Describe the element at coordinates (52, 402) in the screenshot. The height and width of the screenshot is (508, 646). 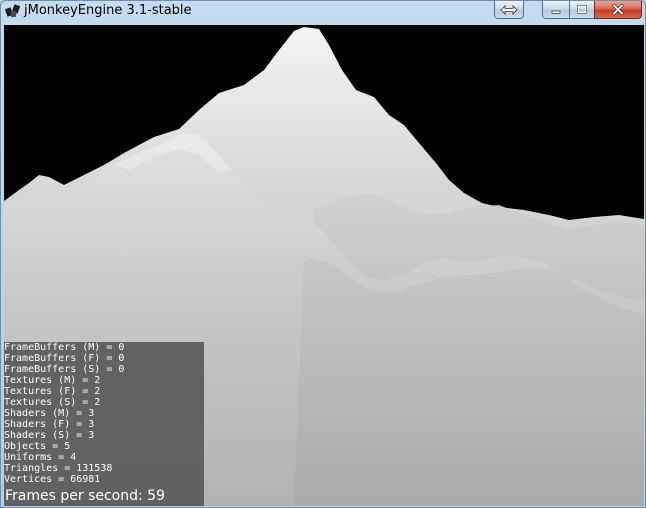
I see `stat-textures-s: Textures (S) = 2` at that location.